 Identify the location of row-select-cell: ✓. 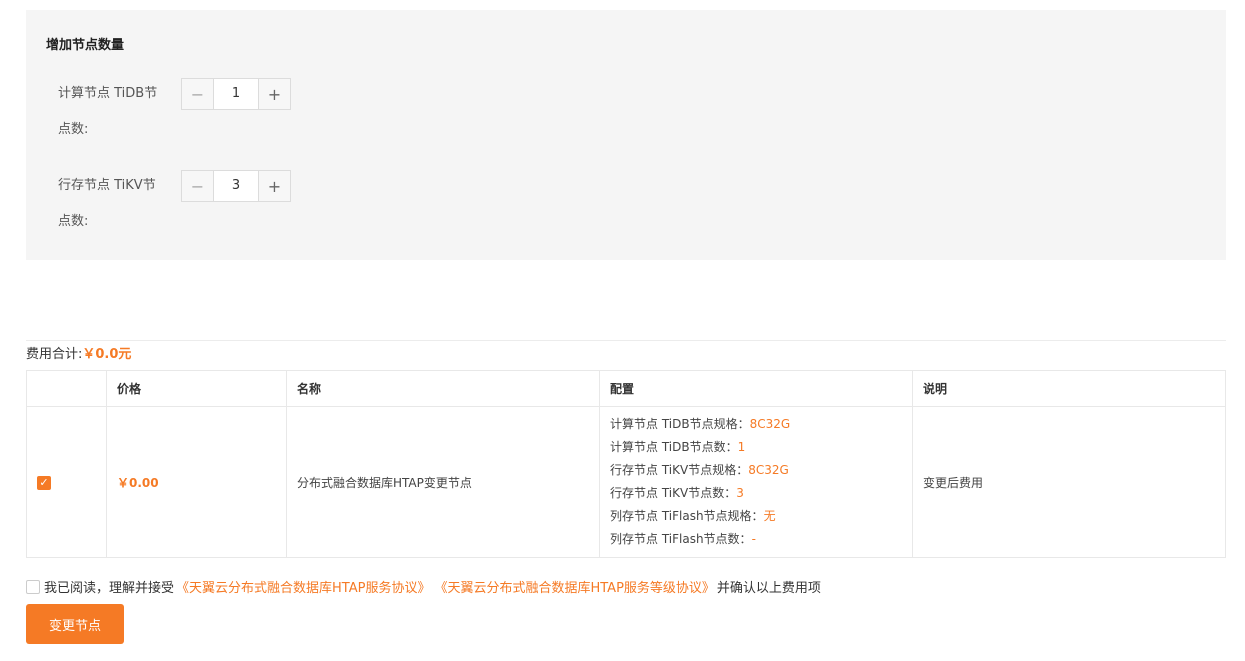
(66, 482).